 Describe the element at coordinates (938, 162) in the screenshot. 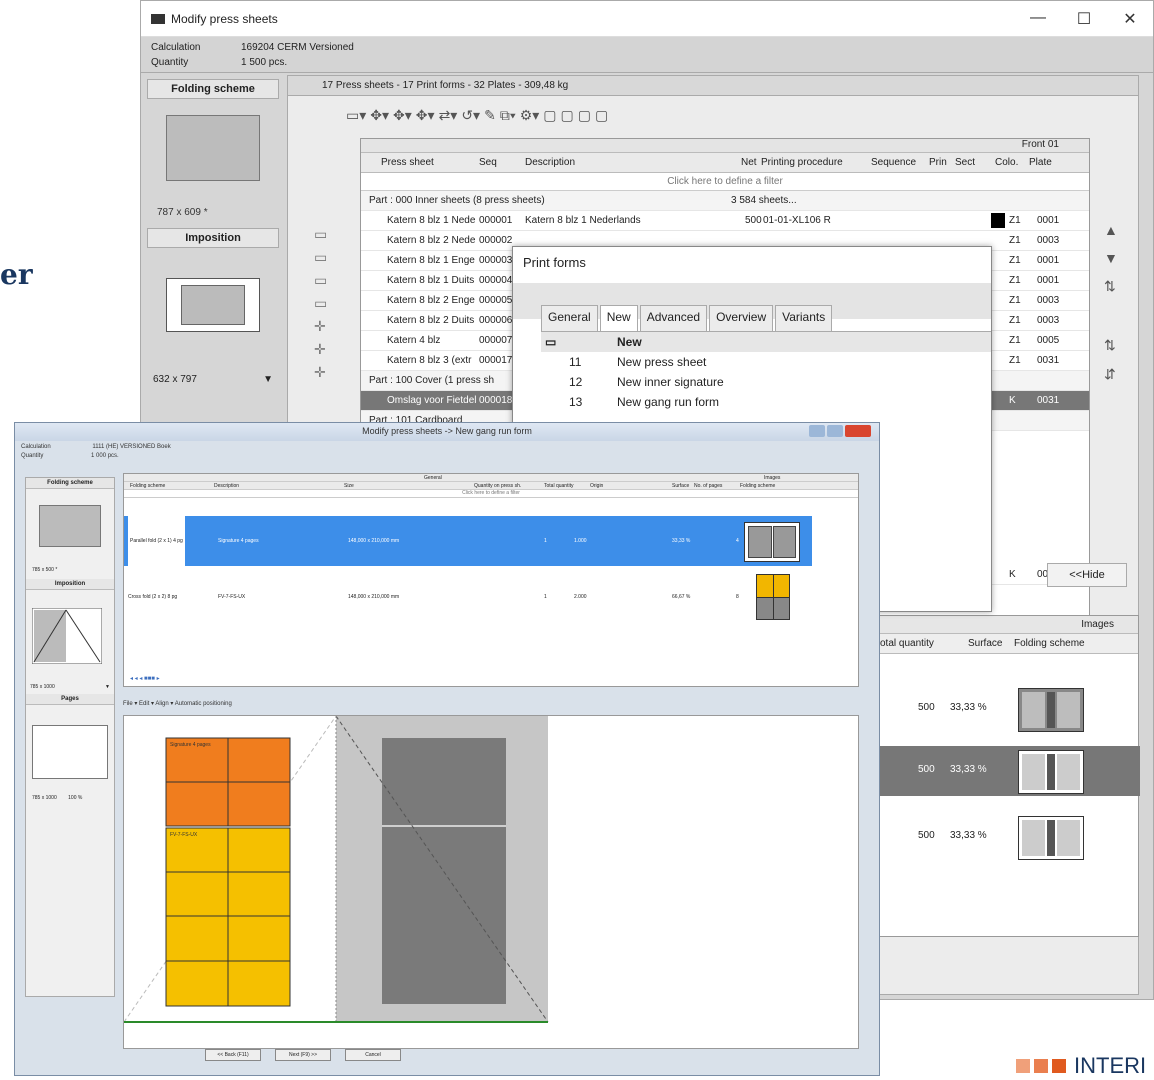

I see `col-print: Prin` at that location.